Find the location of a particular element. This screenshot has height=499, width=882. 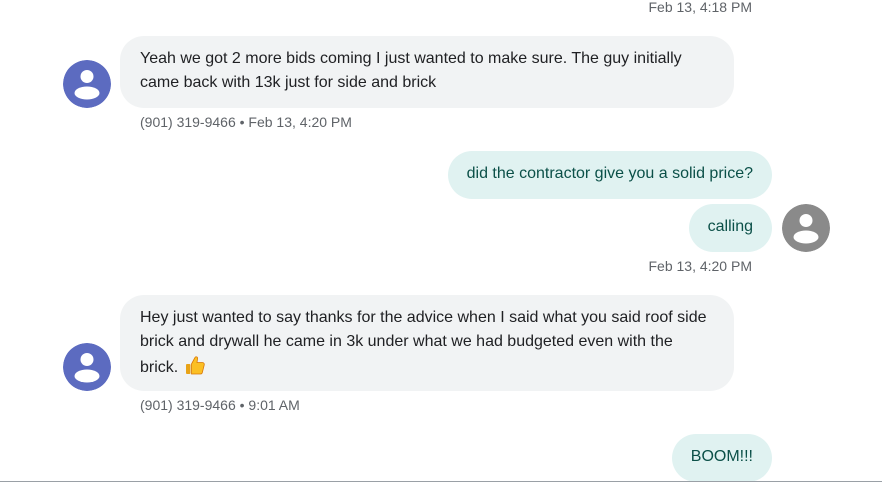

self-avatar is located at coordinates (806, 228).